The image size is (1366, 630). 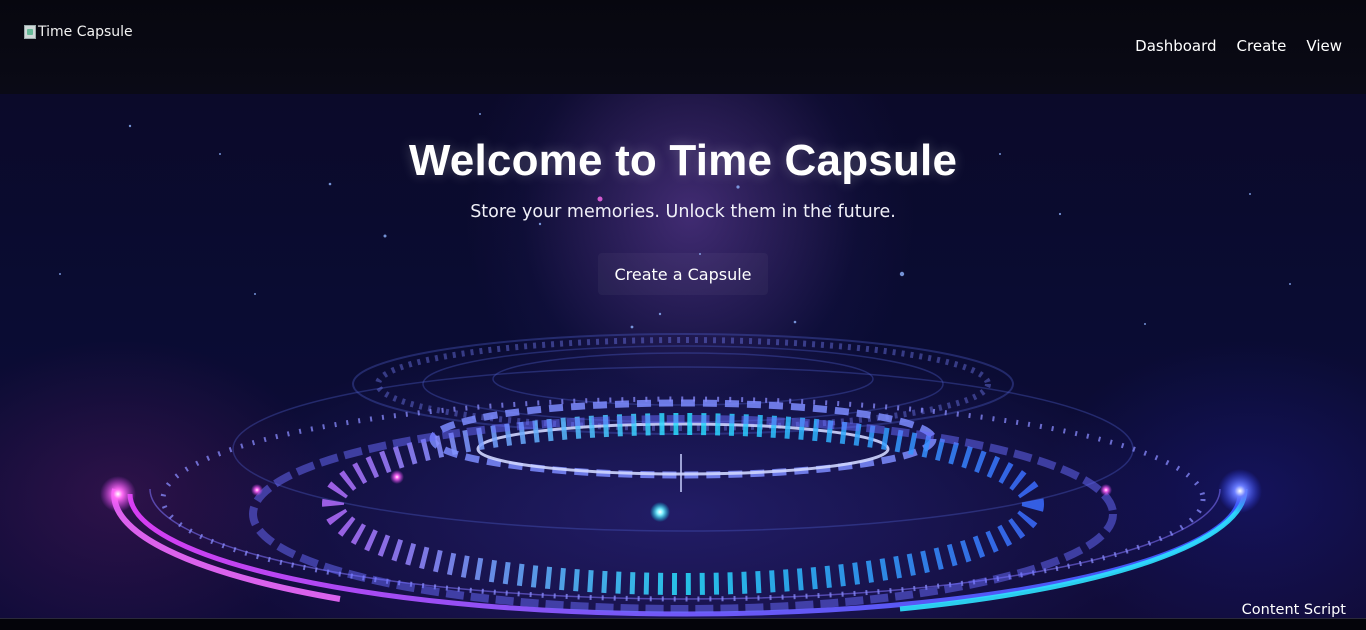 I want to click on logo: Time Capsule, so click(x=78, y=32).